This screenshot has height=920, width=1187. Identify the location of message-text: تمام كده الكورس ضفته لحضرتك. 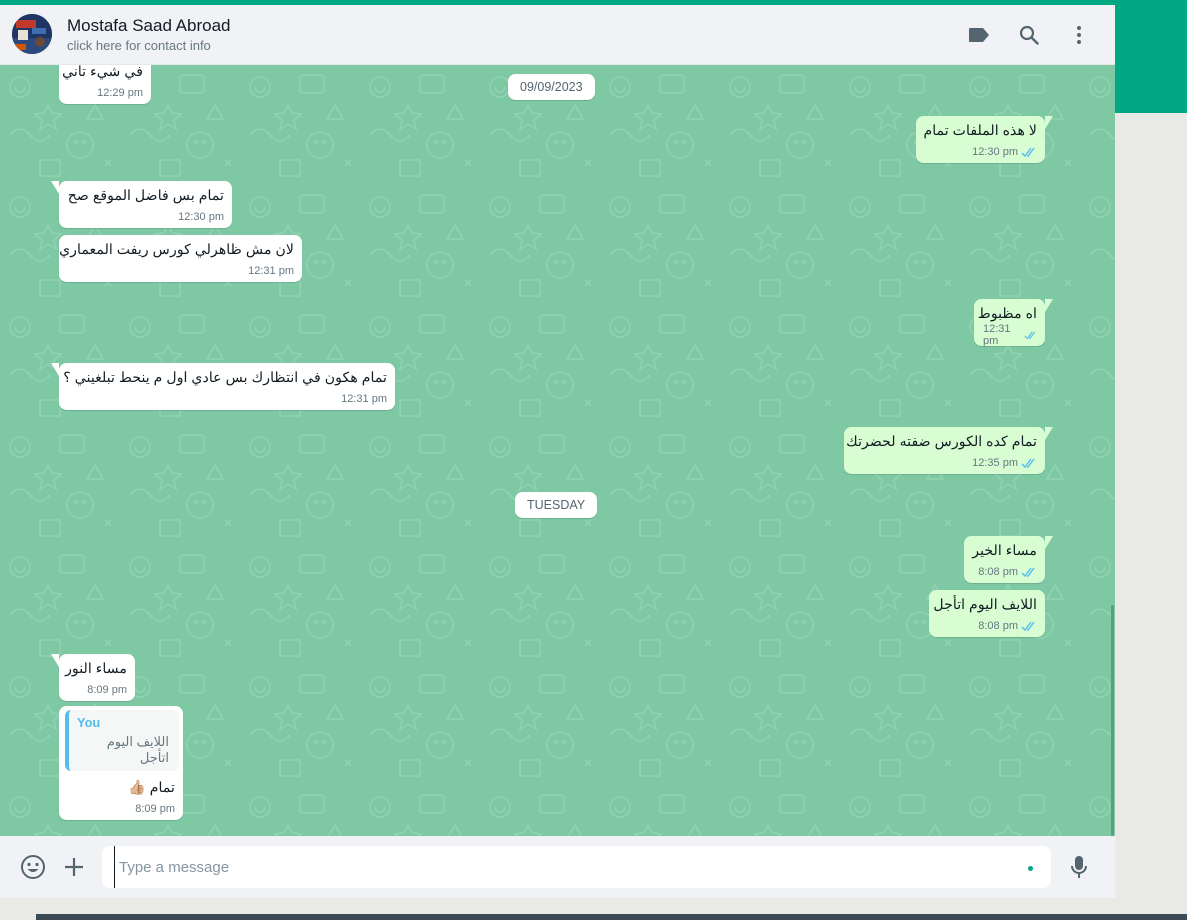
(941, 442).